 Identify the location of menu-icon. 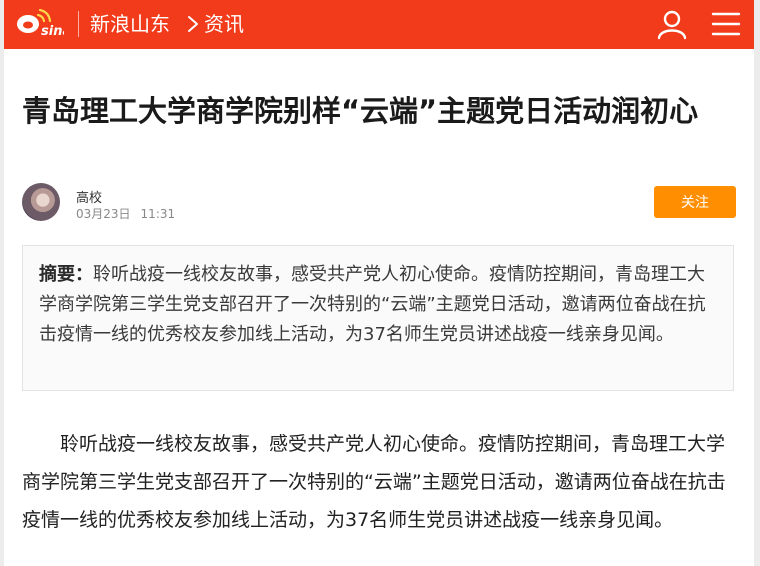
(726, 24).